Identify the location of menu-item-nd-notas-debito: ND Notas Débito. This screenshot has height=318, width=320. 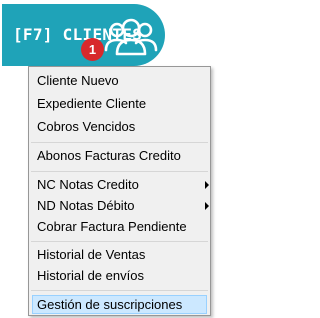
(86, 206).